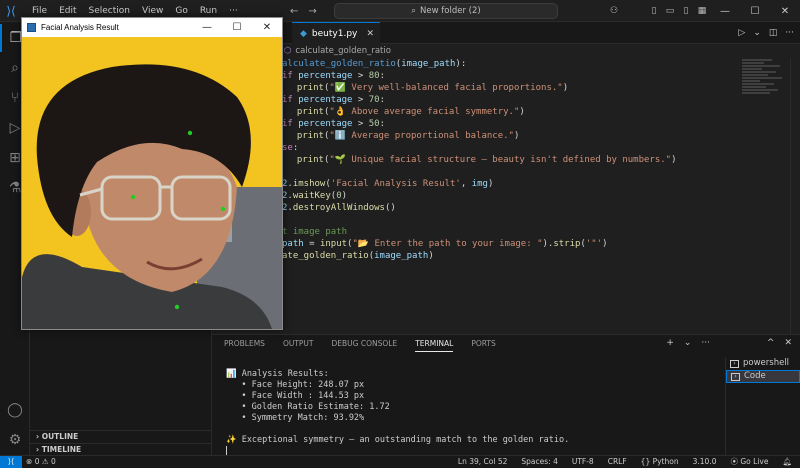  What do you see at coordinates (310, 136) in the screenshot?
I see `code-token: print` at bounding box center [310, 136].